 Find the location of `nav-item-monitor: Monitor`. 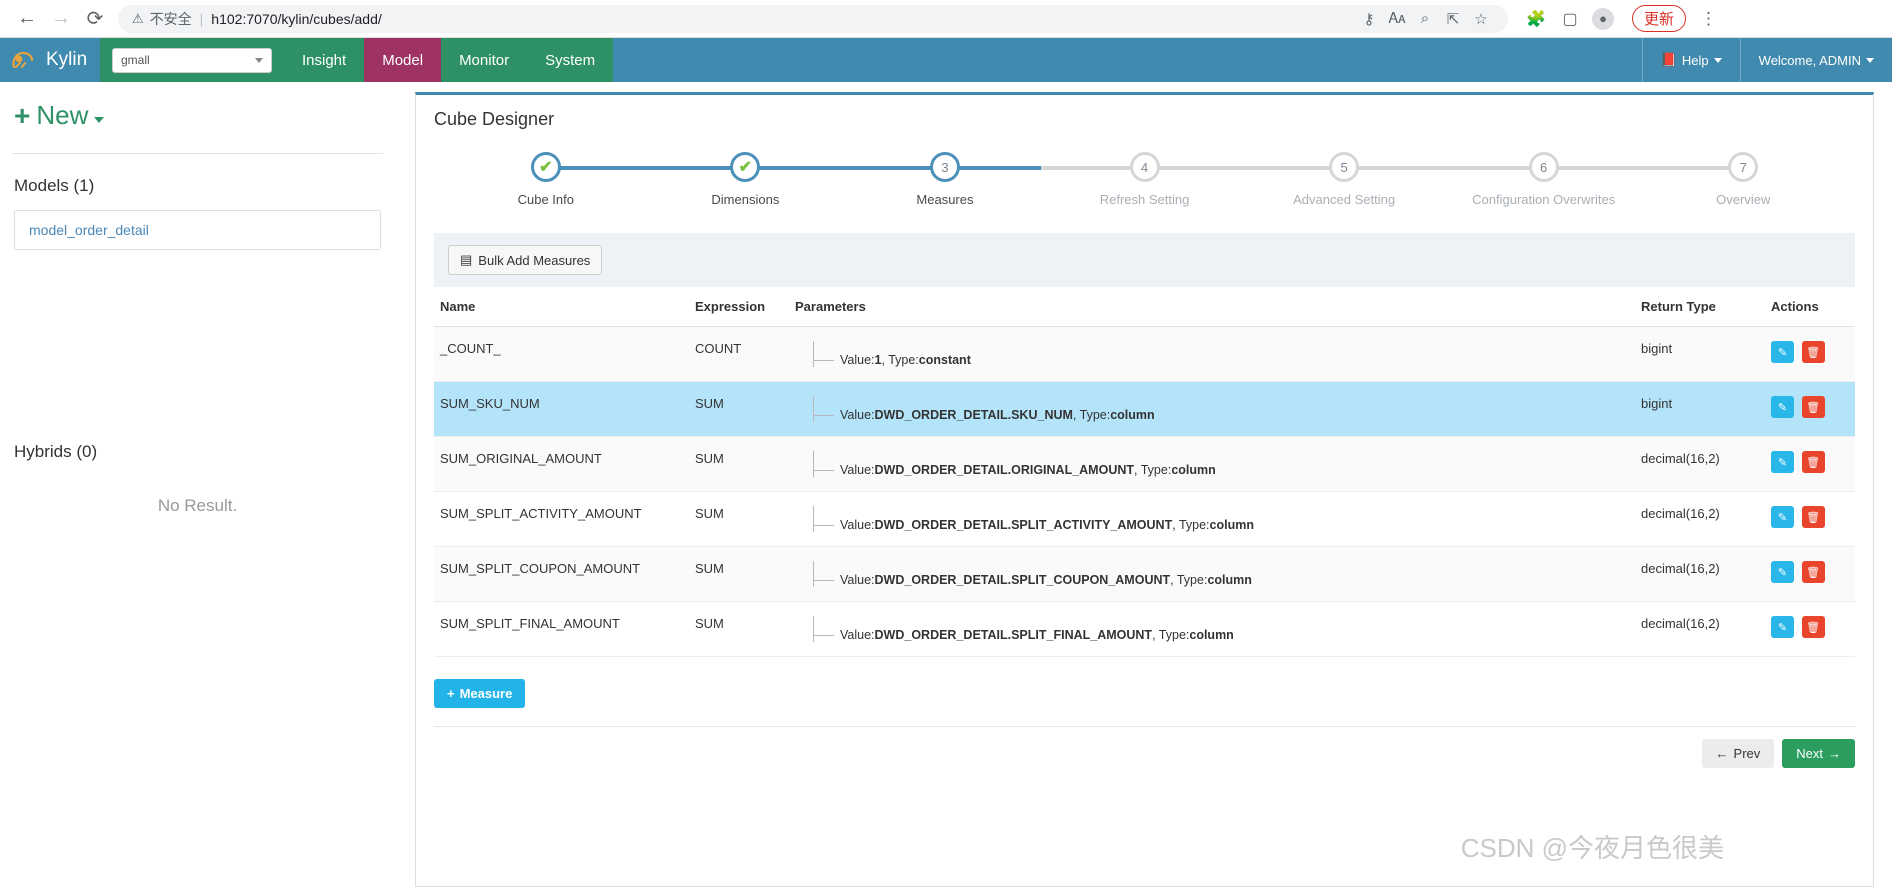

nav-item-monitor: Monitor is located at coordinates (484, 60).